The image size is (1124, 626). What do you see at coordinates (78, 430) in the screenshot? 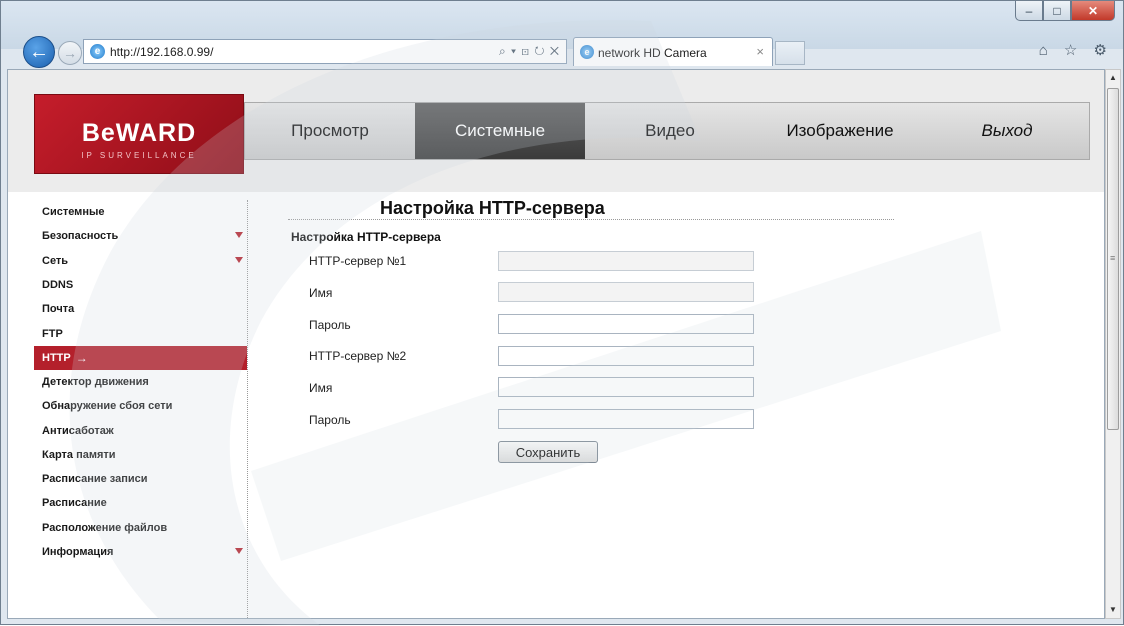
I see `sidebar-item-label: Антисаботаж` at bounding box center [78, 430].